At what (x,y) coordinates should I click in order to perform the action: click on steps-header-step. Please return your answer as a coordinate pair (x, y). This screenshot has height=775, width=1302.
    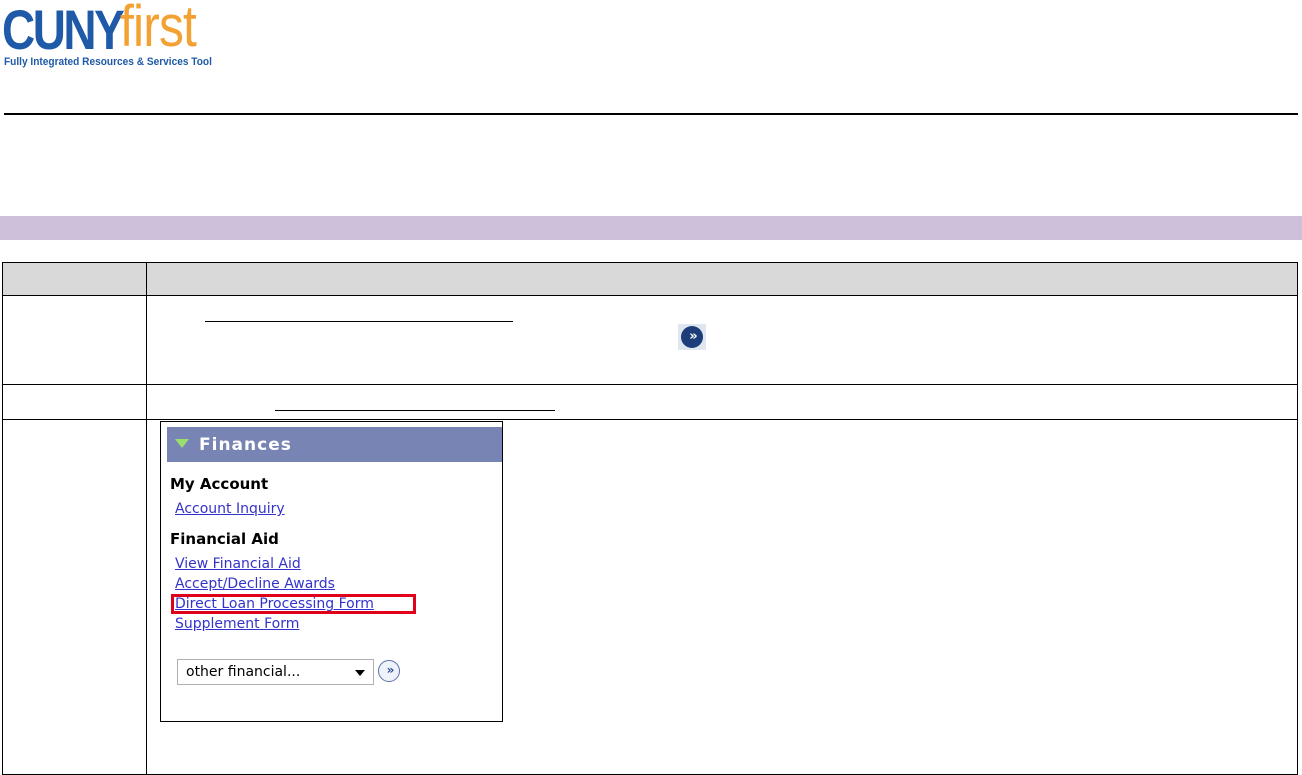
    Looking at the image, I should click on (74, 279).